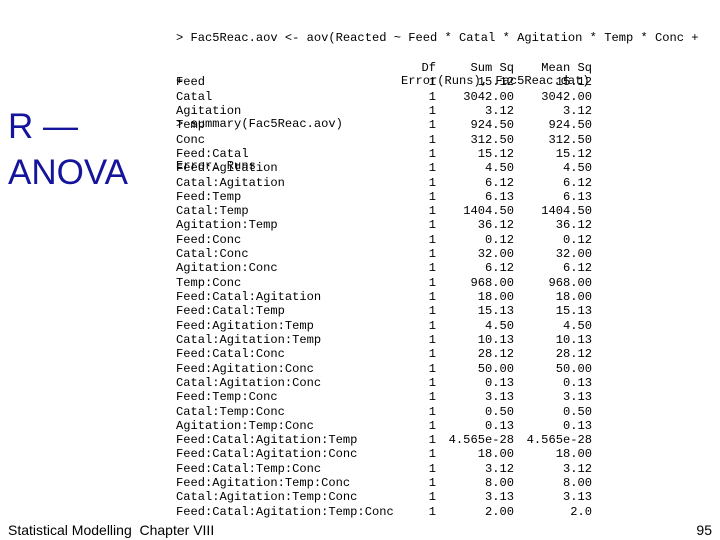 This screenshot has height=540, width=720. Describe the element at coordinates (267, 497) in the screenshot. I see `cell-term: Catal:Agitation:Temp:Conc` at that location.